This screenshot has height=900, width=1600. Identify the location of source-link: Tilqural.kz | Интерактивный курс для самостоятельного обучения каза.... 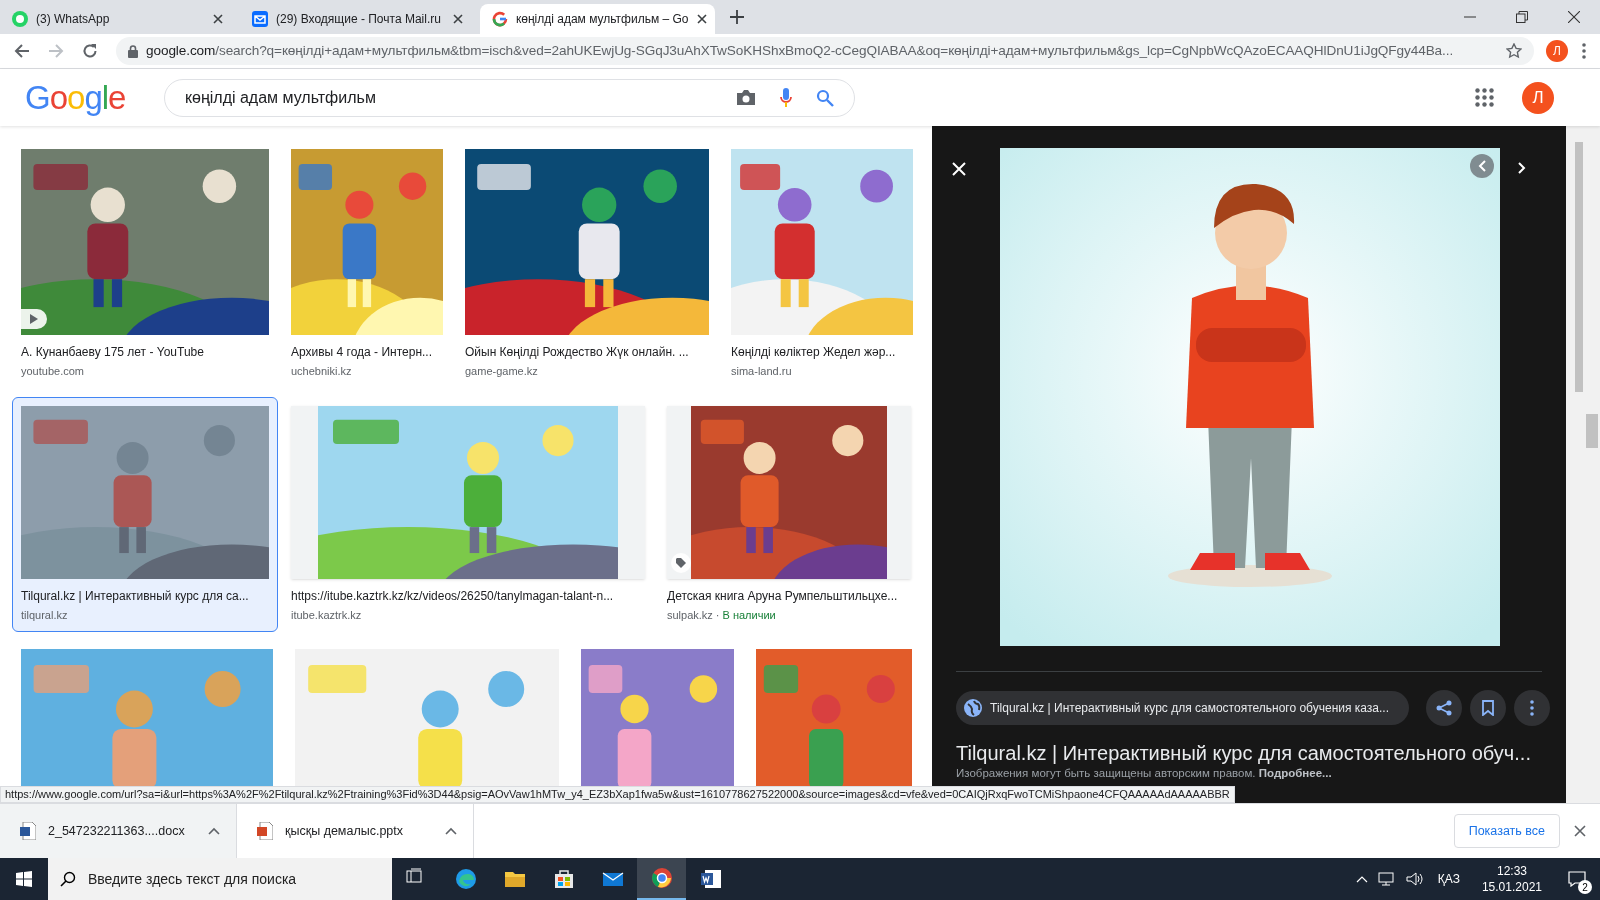
(1182, 708).